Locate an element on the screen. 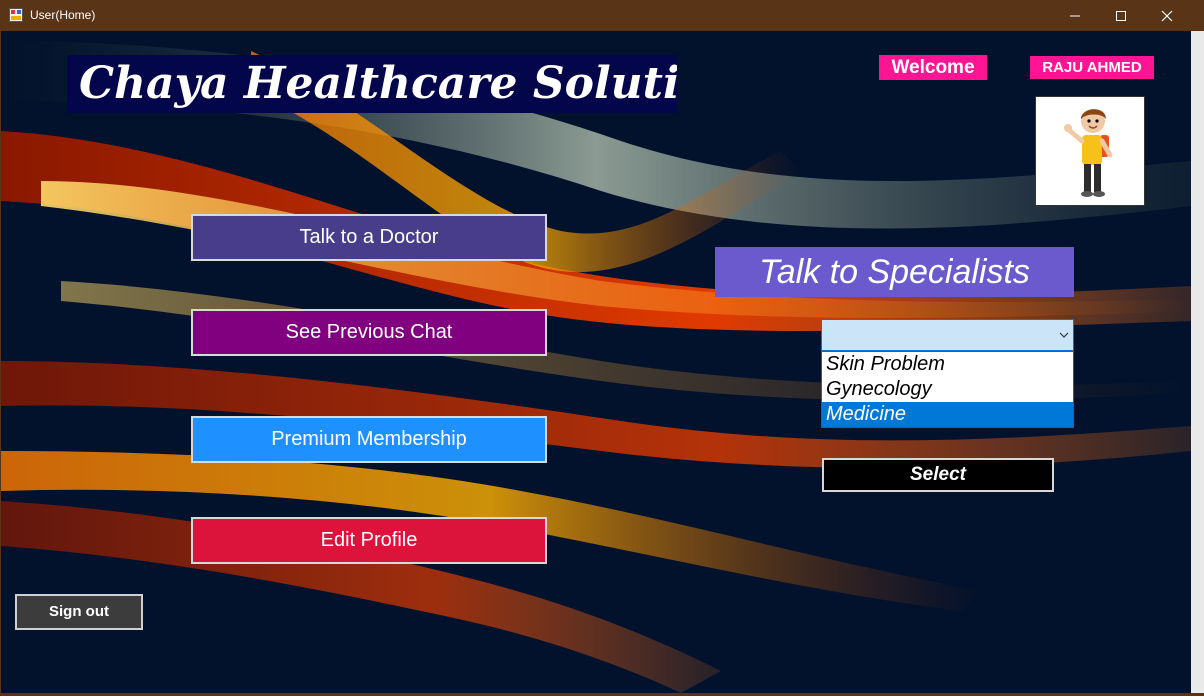 The image size is (1204, 696). specialist-dropdown-list: Skin Problem Gynecology Medicine is located at coordinates (947, 389).